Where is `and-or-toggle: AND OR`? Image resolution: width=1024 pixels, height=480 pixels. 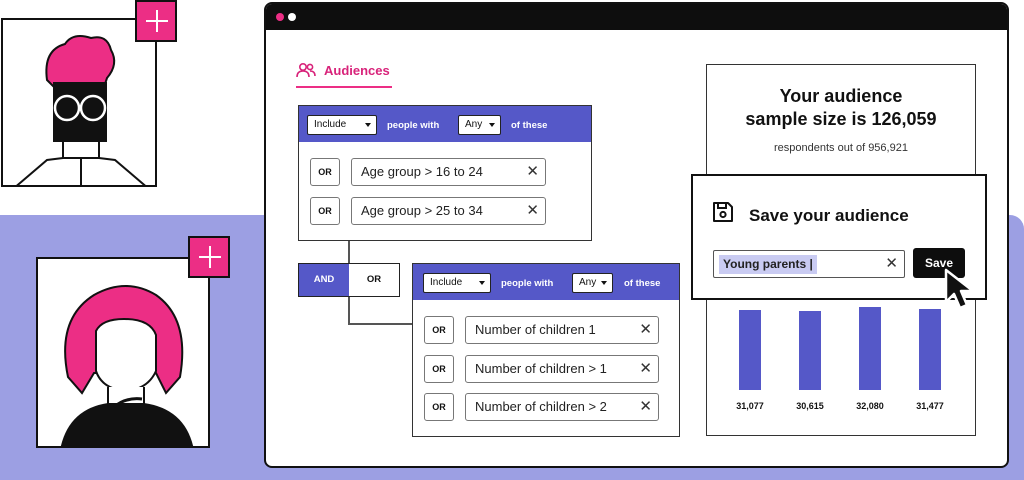 and-or-toggle: AND OR is located at coordinates (349, 280).